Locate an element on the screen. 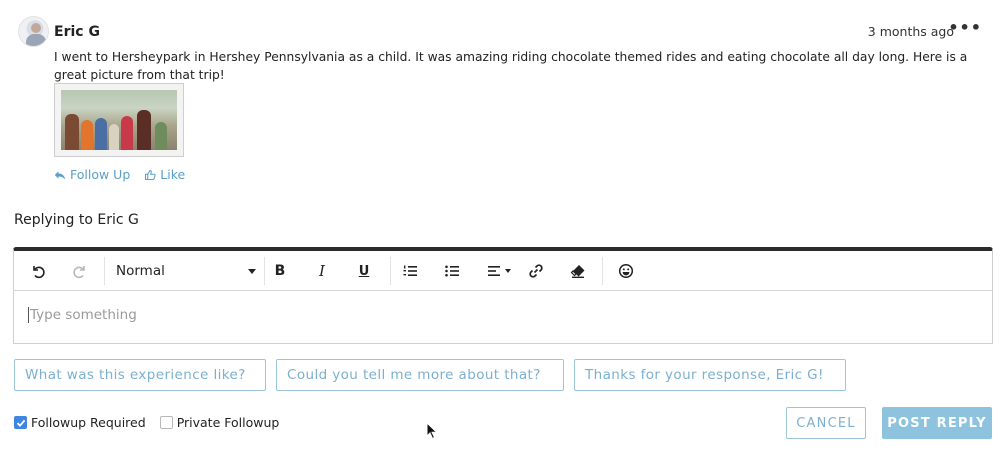 Image resolution: width=1004 pixels, height=450 pixels. cancel-button: CANCEL is located at coordinates (826, 423).